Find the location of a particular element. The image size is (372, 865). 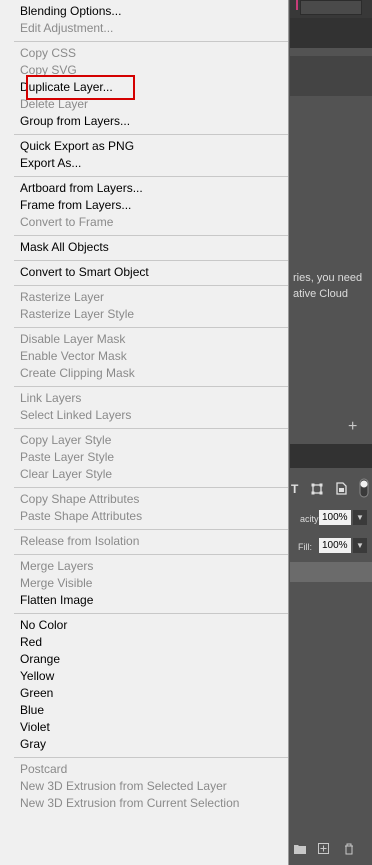

menu-item-select-linked-layers: Select Linked Layers is located at coordinates (76, 415).